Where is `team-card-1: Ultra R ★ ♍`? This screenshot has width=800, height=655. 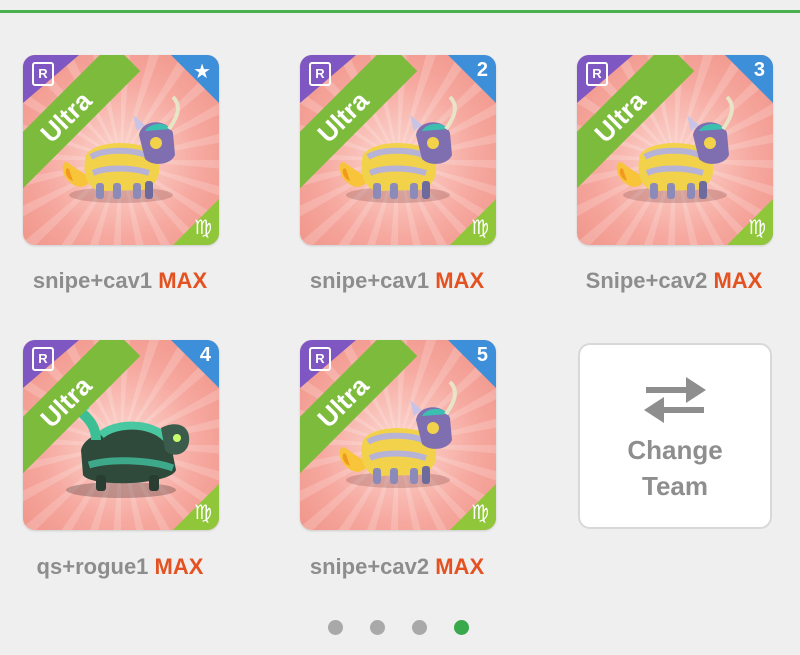 team-card-1: Ultra R ★ ♍ is located at coordinates (121, 150).